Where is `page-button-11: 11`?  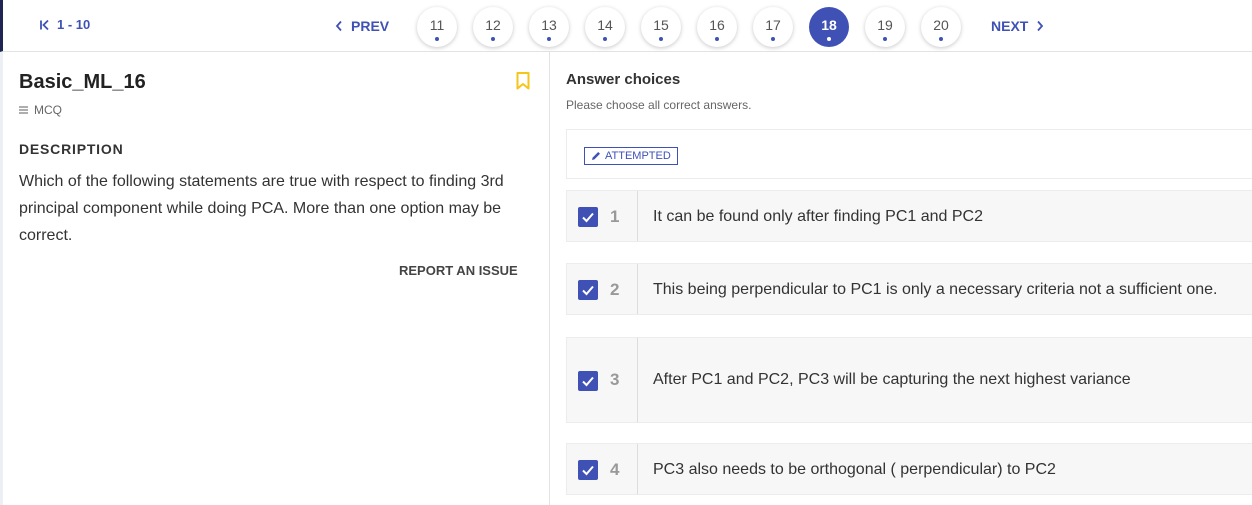 page-button-11: 11 is located at coordinates (437, 27).